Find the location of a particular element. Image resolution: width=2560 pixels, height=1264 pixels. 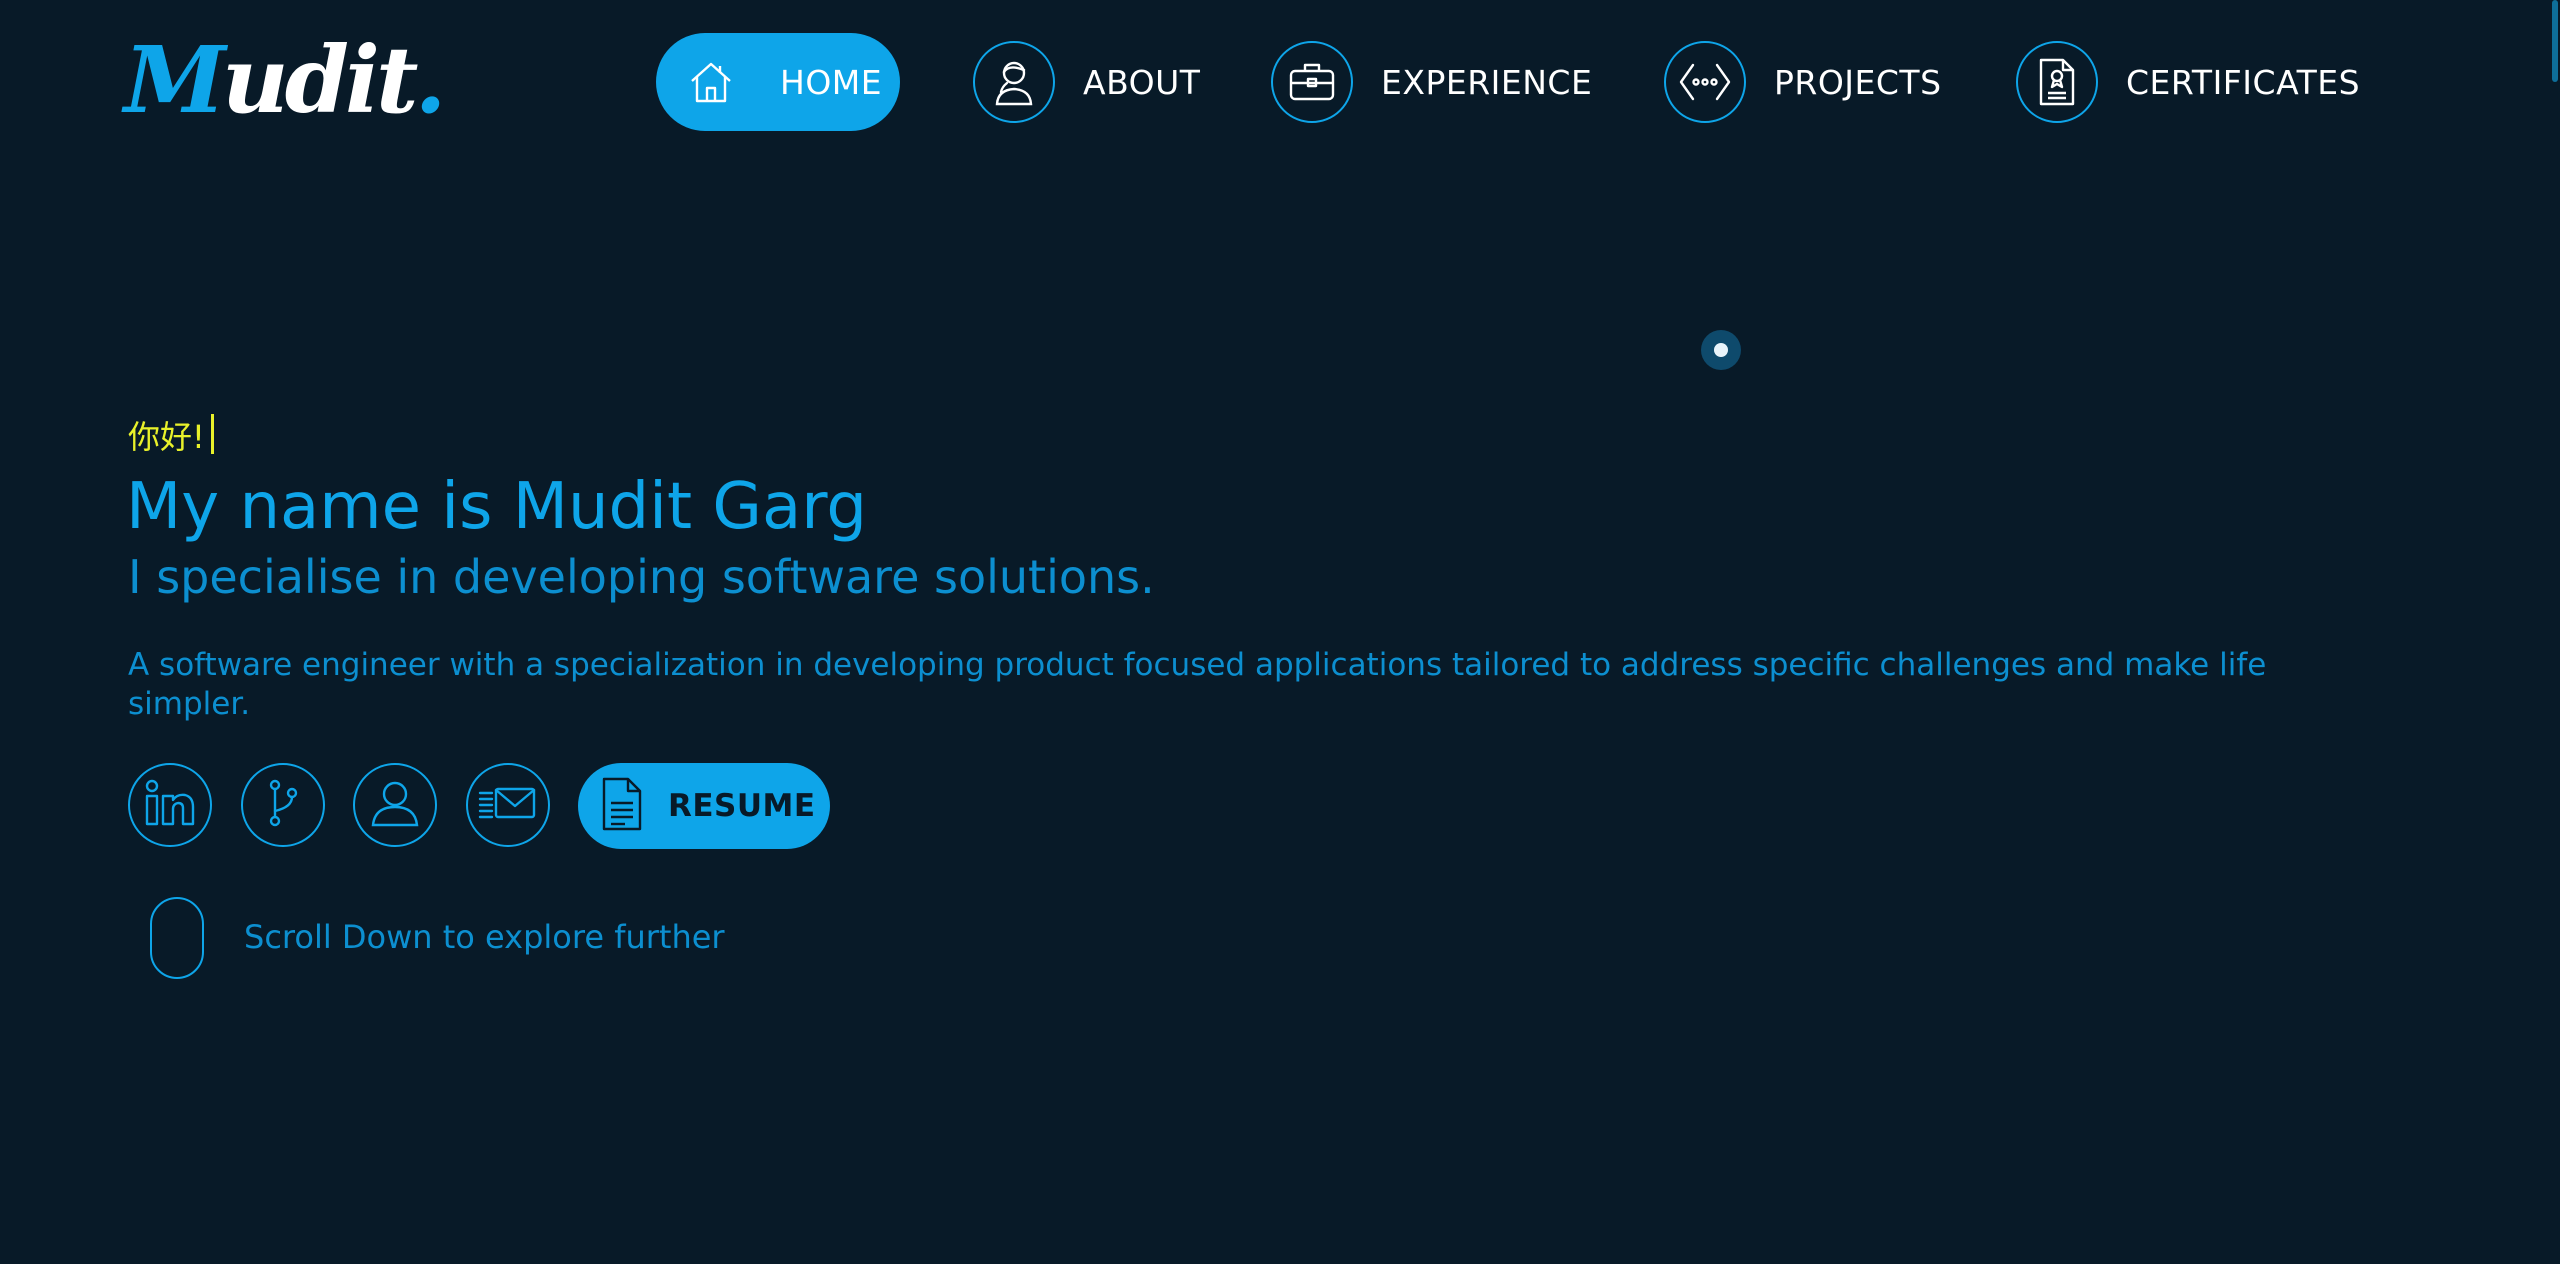

nav-label-projects: PROJECTS is located at coordinates (1858, 82).